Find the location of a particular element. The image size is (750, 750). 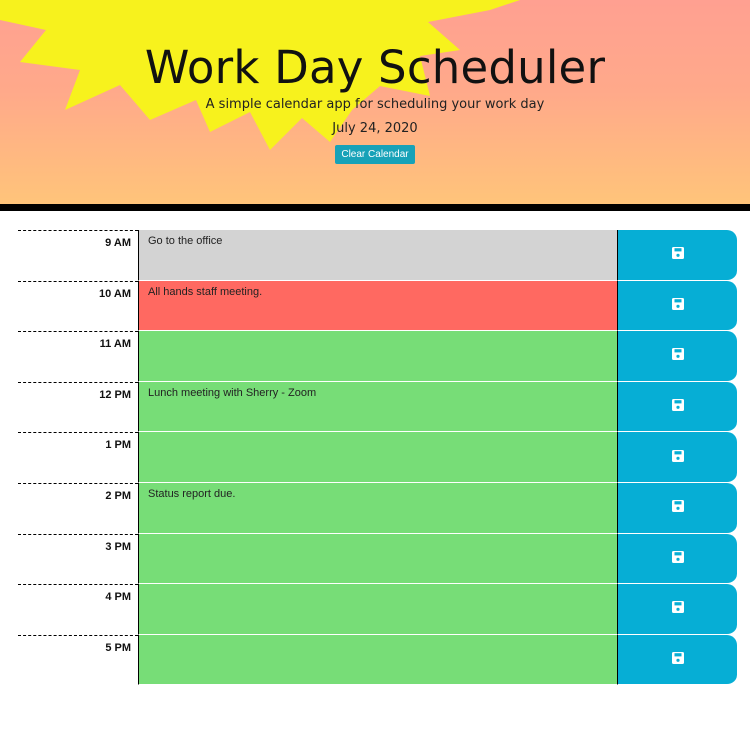

event-description-input: All hands staff meeting. is located at coordinates (378, 306).